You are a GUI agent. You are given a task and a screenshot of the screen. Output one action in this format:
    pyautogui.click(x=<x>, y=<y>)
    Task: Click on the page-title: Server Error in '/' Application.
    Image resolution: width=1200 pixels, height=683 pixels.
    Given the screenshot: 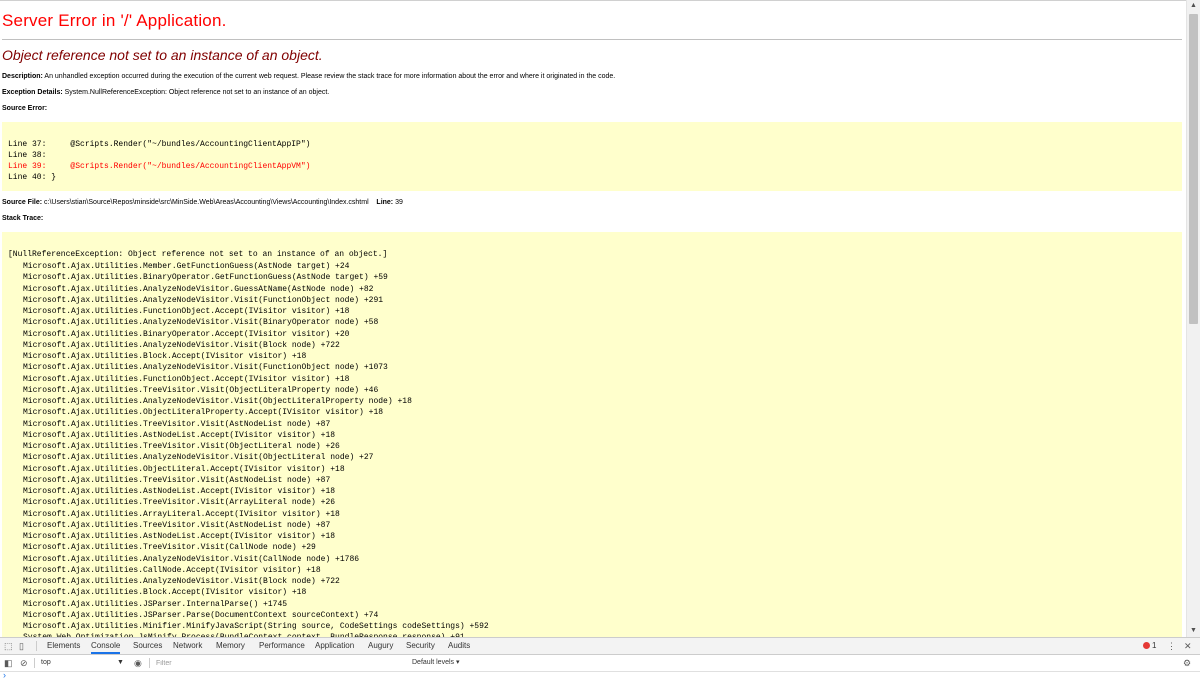 What is the action you would take?
    pyautogui.click(x=114, y=20)
    